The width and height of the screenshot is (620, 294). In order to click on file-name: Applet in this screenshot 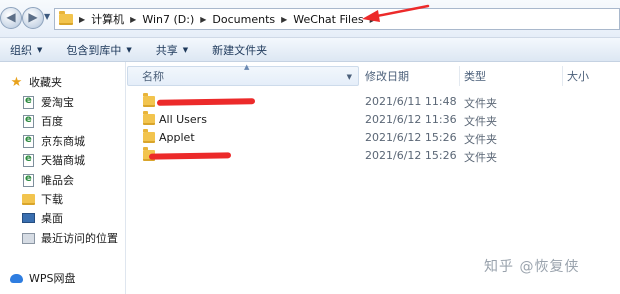, I will do `click(177, 137)`.